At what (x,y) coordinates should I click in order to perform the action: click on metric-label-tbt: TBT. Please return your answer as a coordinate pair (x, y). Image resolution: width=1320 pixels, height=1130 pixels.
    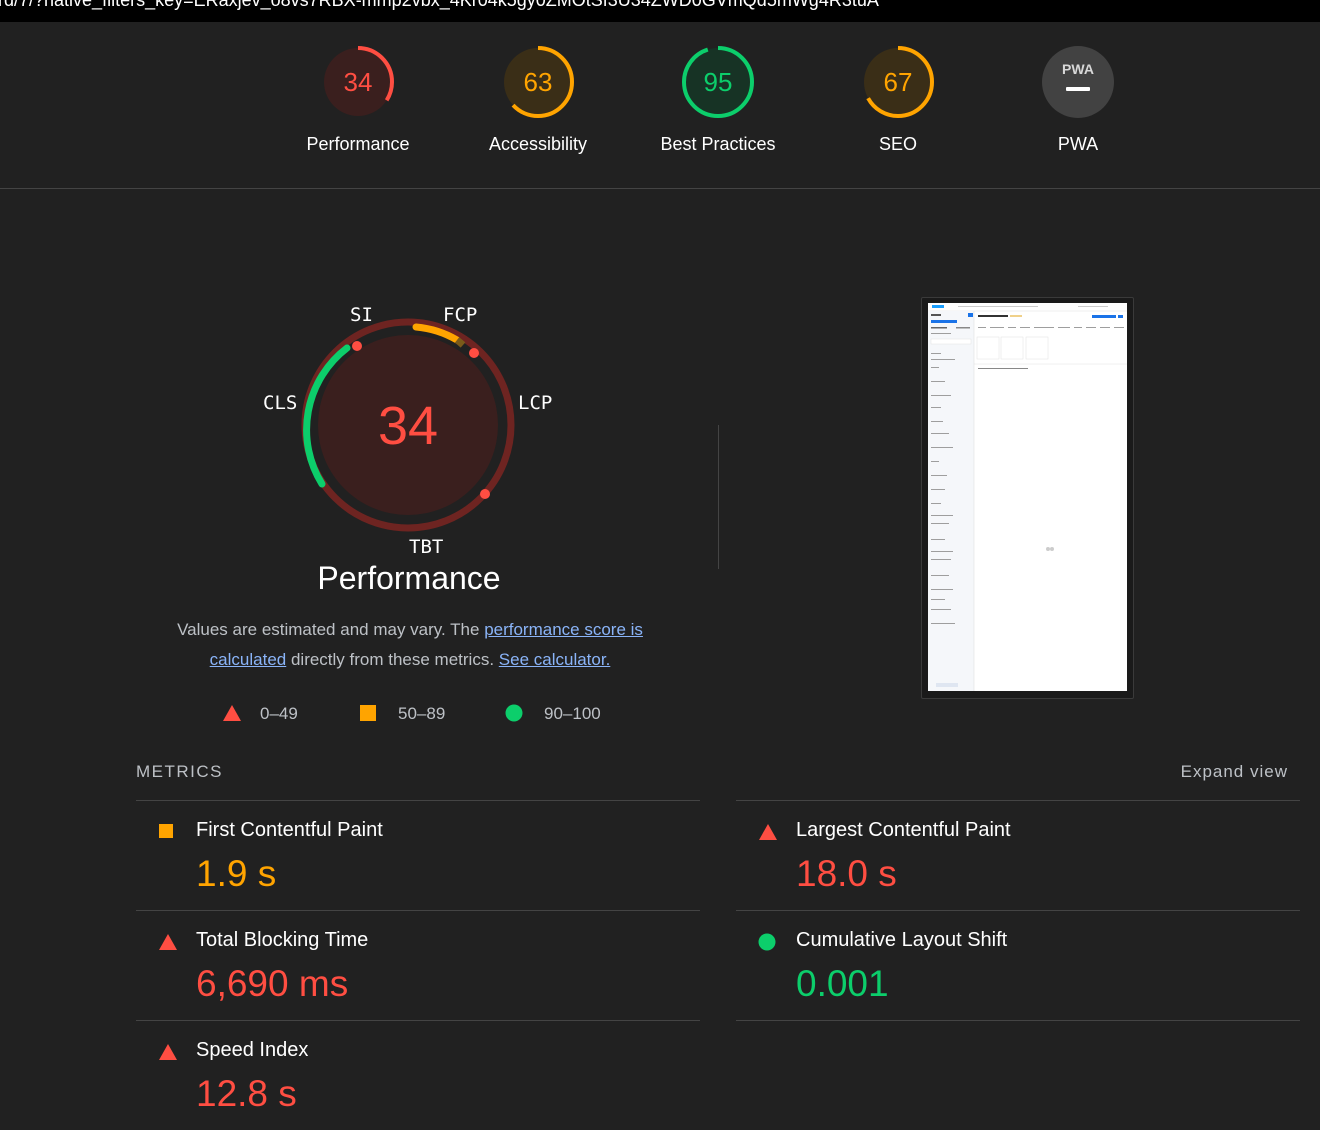
    Looking at the image, I should click on (426, 547).